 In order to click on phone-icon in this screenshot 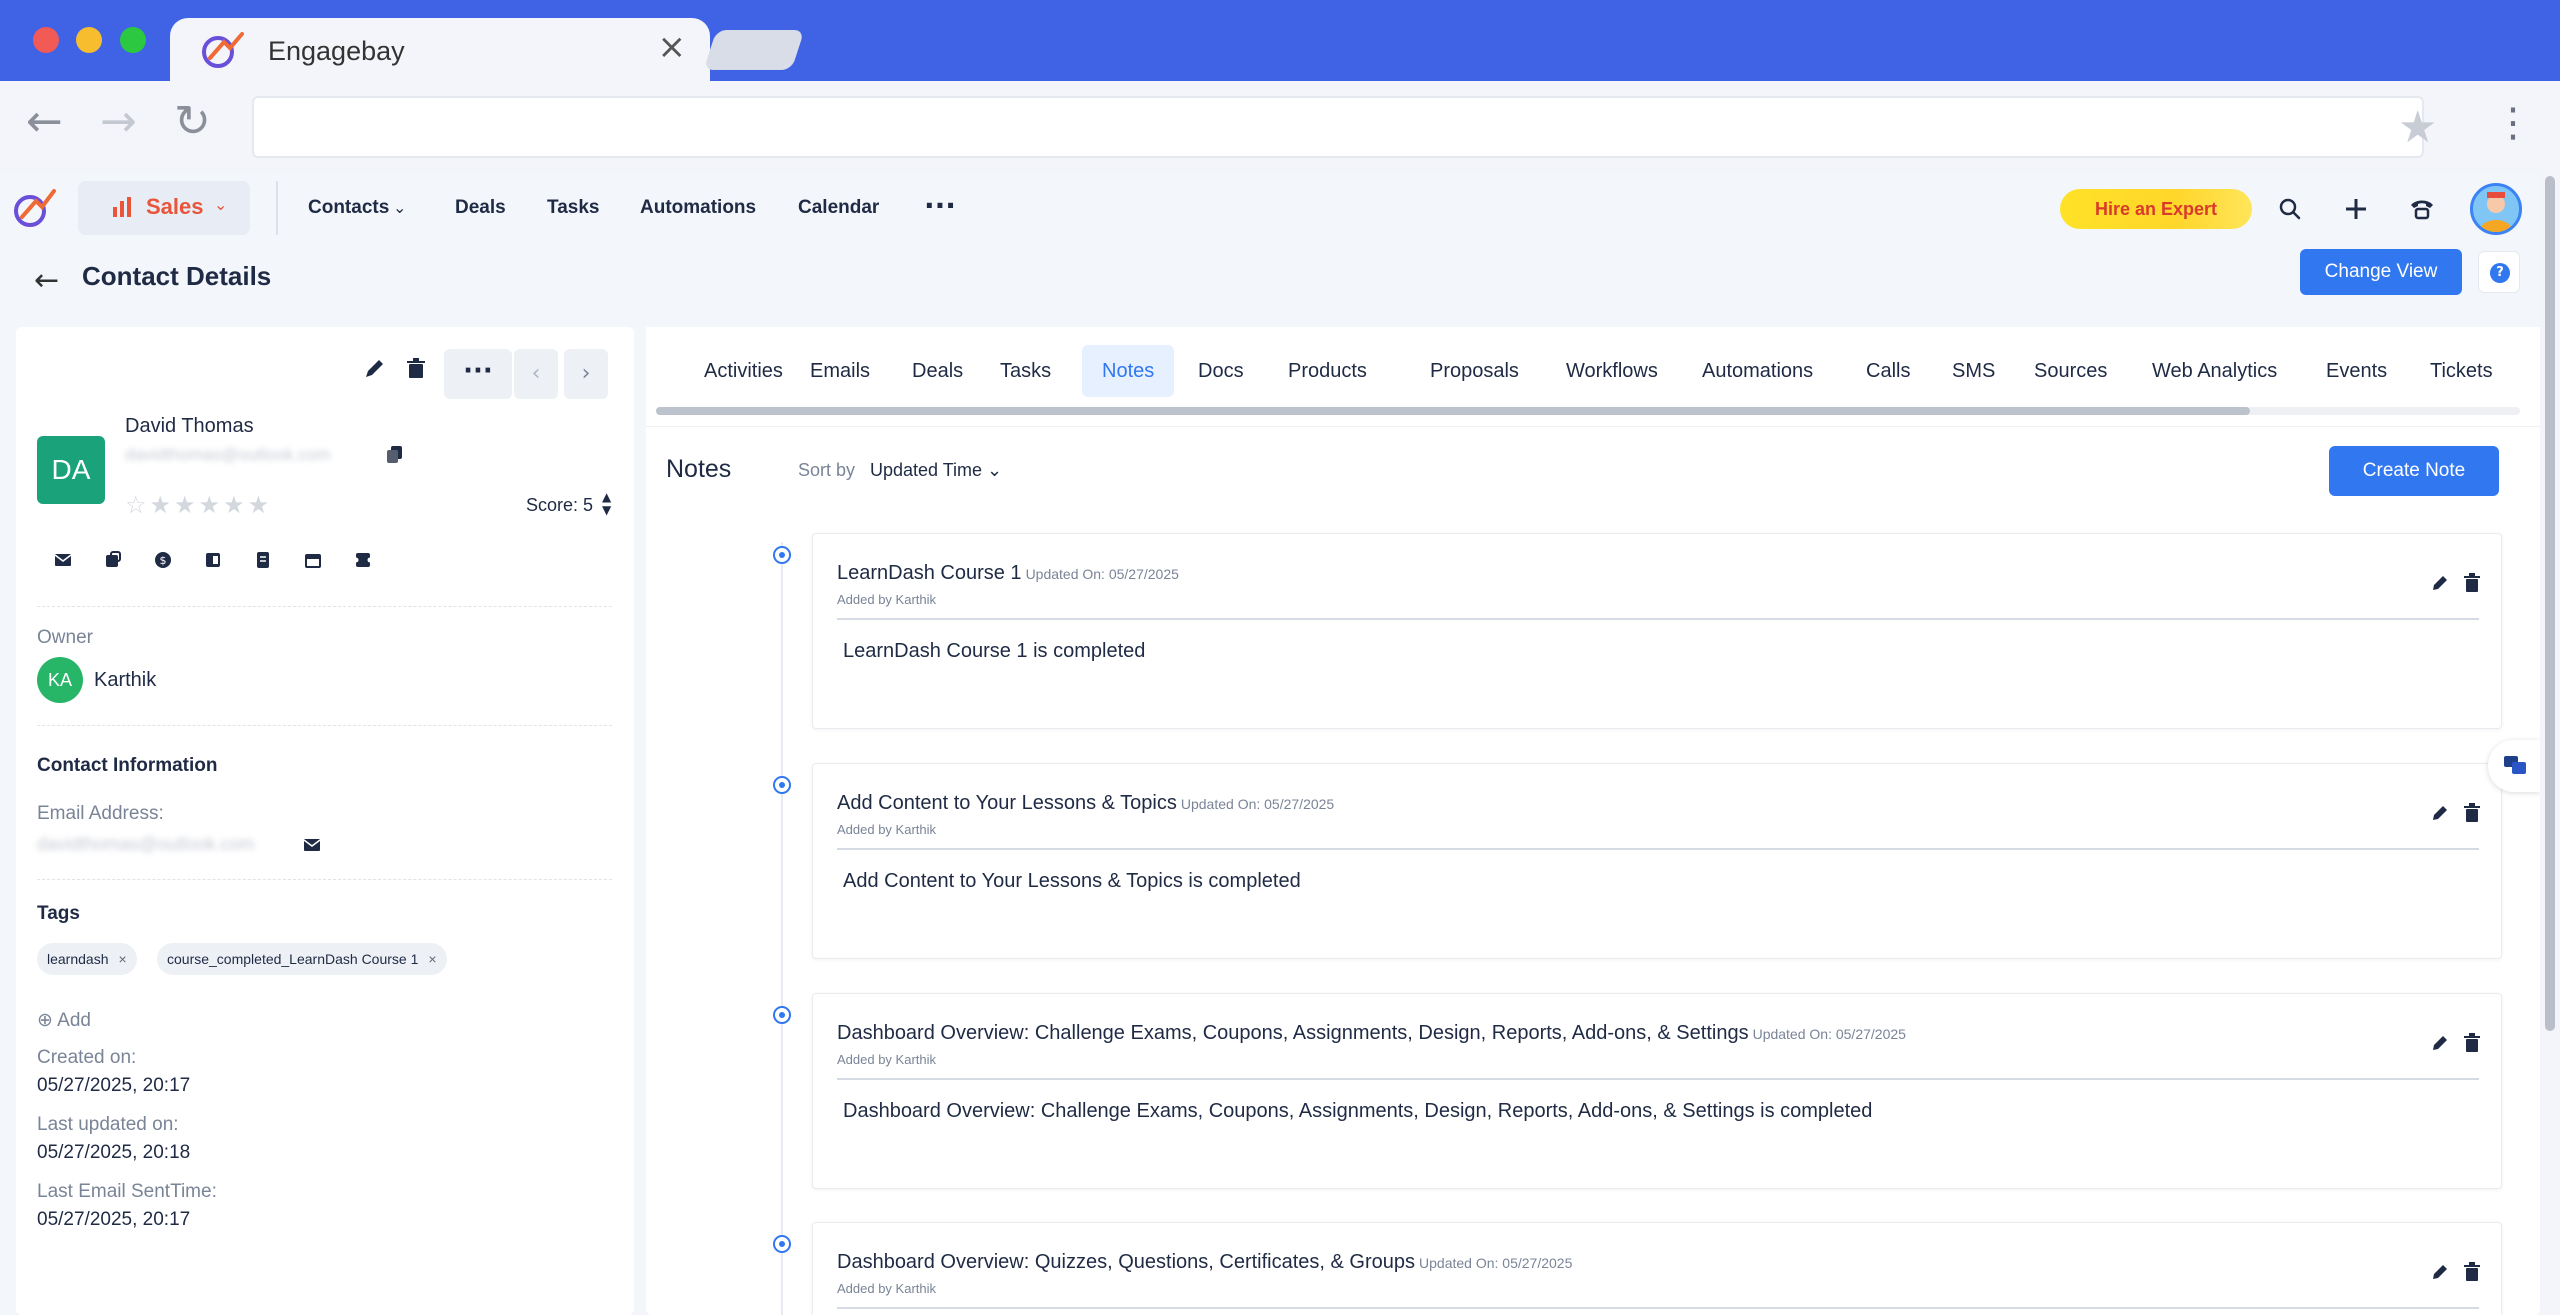, I will do `click(2422, 209)`.